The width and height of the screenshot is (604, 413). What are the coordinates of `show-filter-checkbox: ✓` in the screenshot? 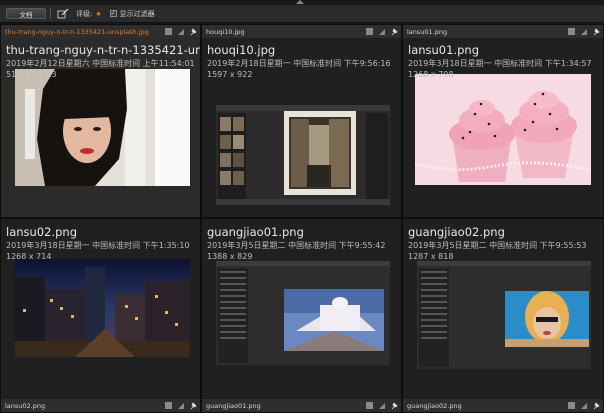 It's located at (113, 13).